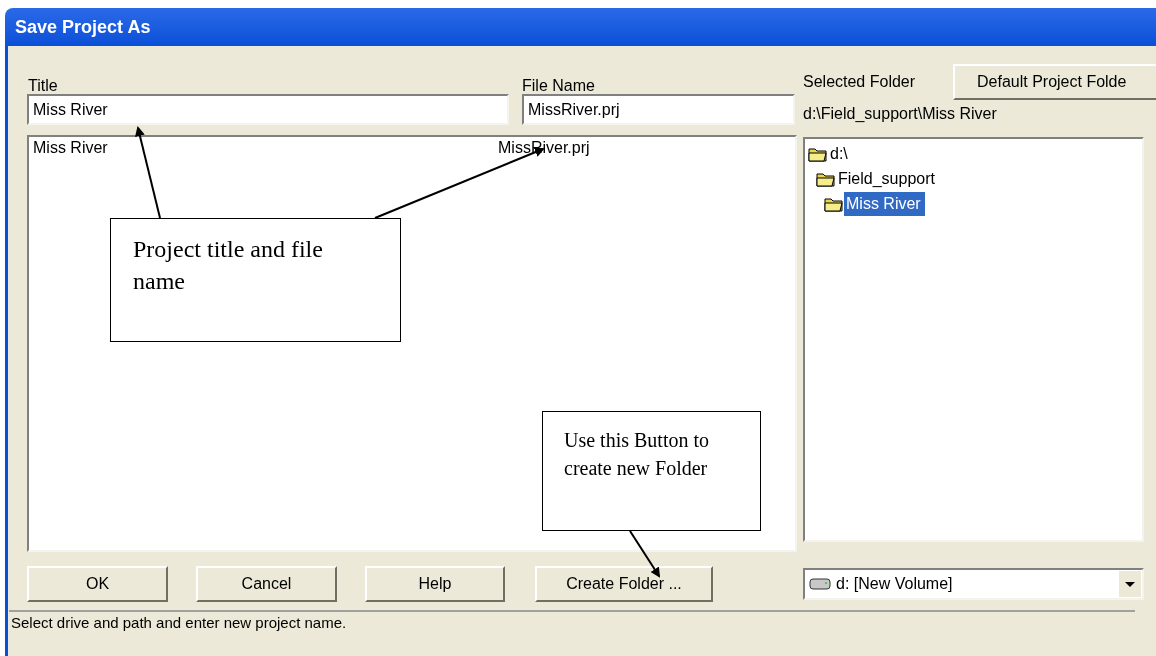  I want to click on folder-tree-item: Miss River, so click(884, 203).